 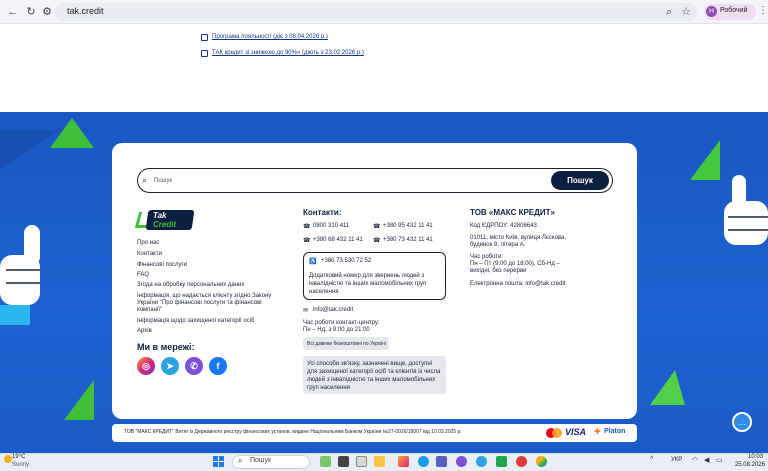 What do you see at coordinates (148, 243) in the screenshot?
I see `nav-about: Про нас` at bounding box center [148, 243].